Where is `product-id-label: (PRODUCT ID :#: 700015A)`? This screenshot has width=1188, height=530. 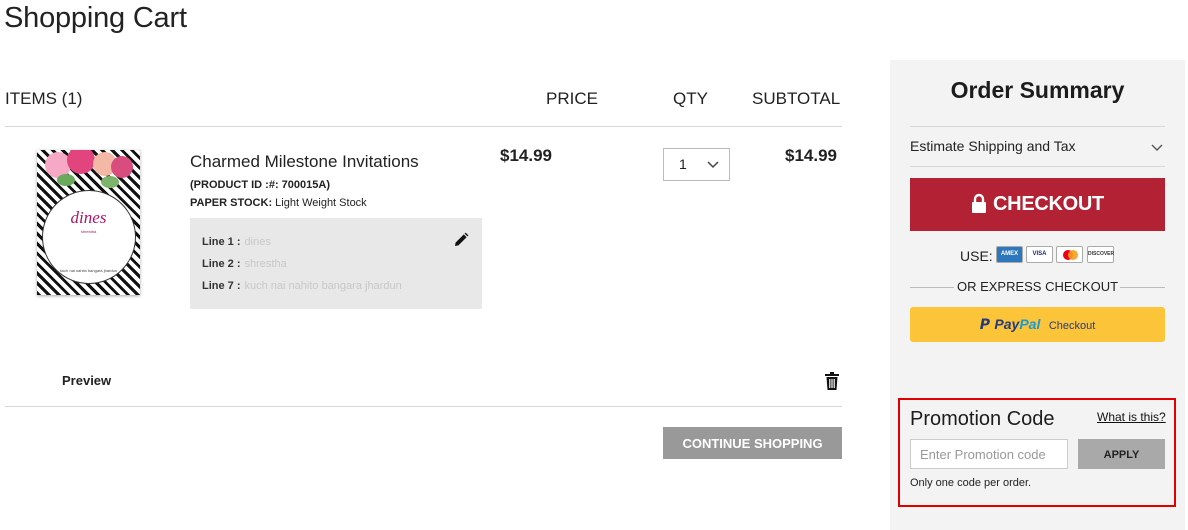 product-id-label: (PRODUCT ID :#: 700015A) is located at coordinates (260, 185).